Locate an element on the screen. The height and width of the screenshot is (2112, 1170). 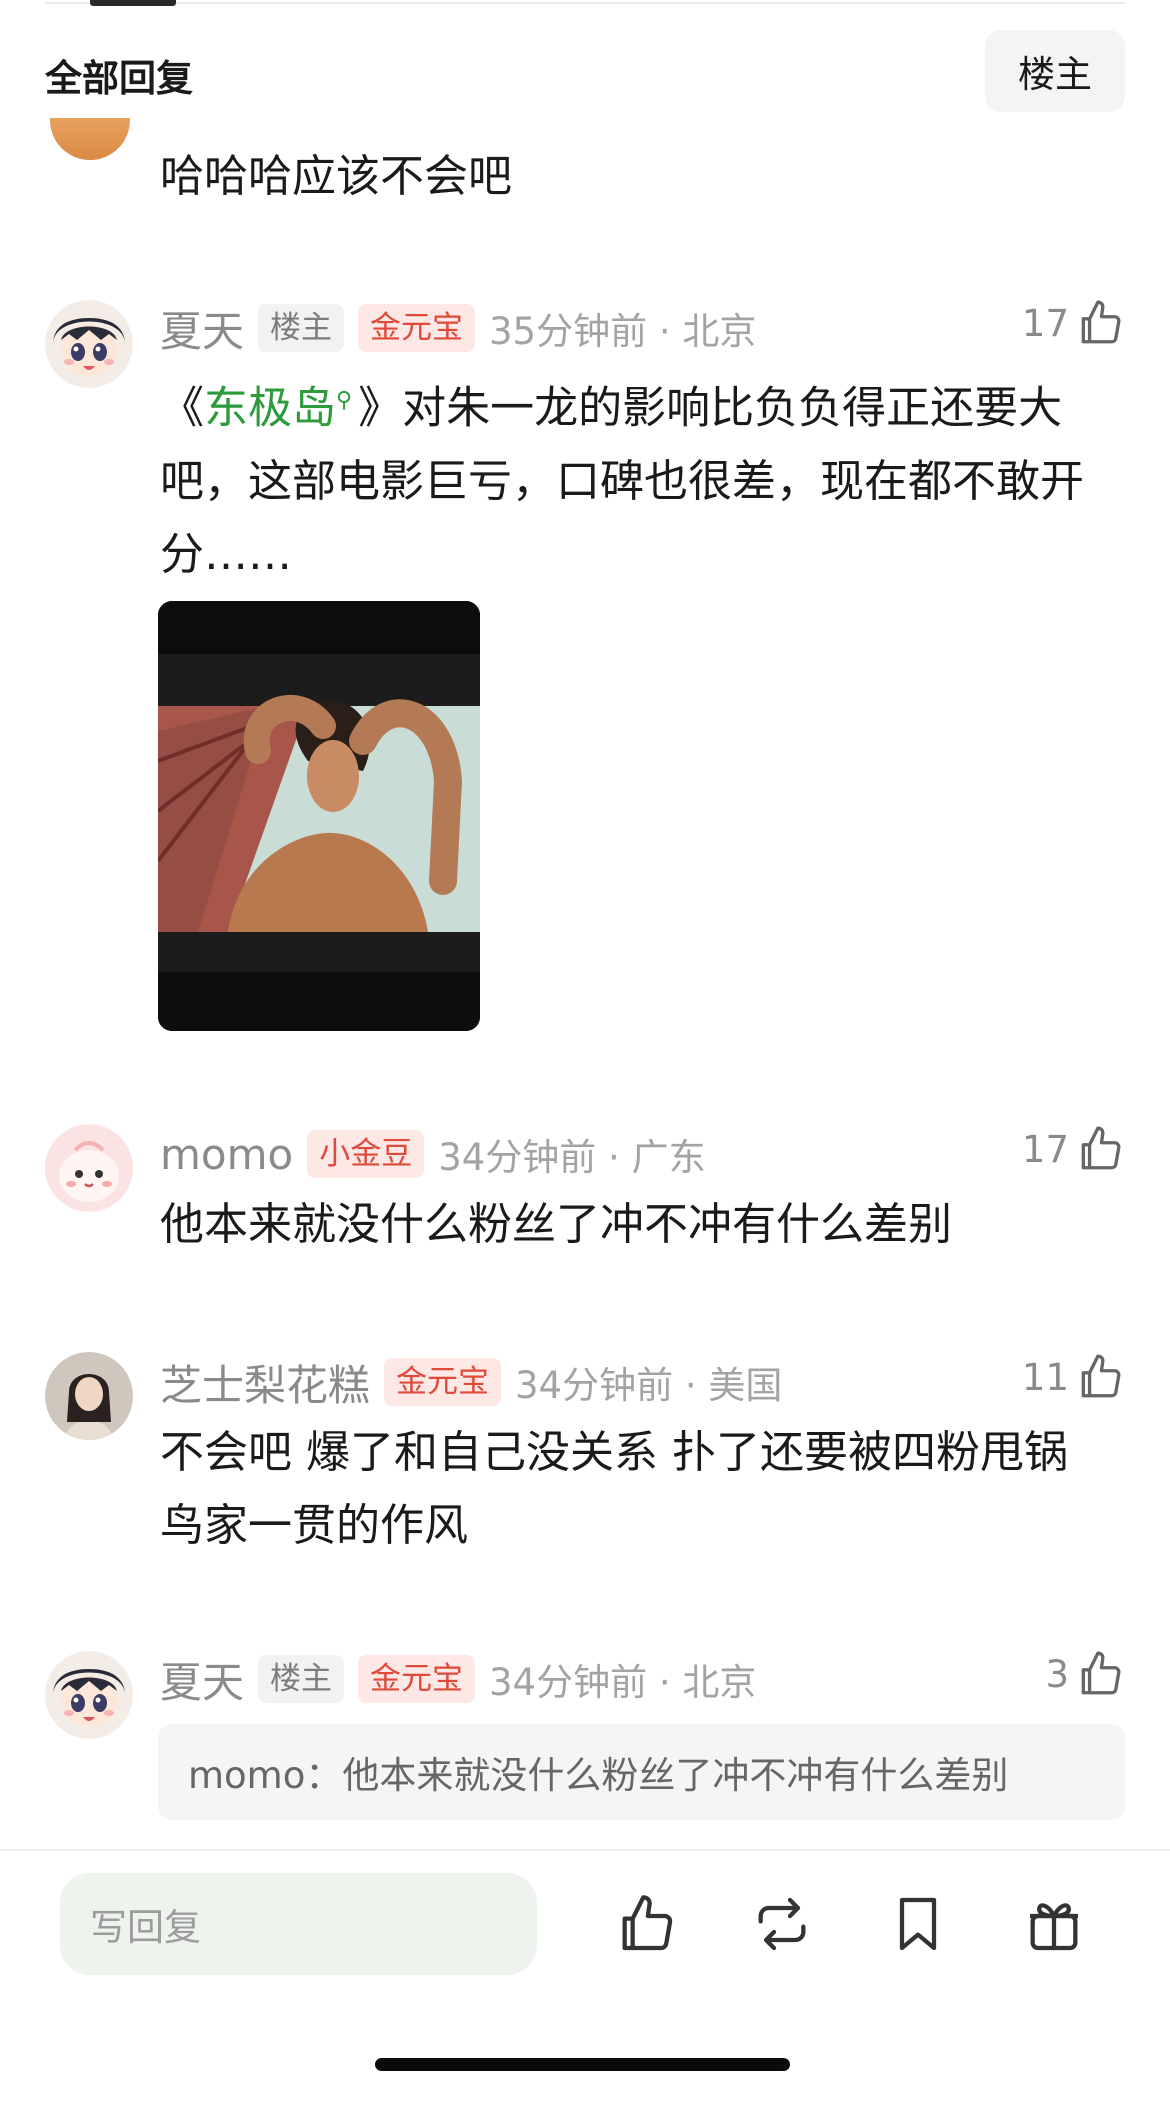
timestamp-location: 35分钟前 · 北京 is located at coordinates (623, 331).